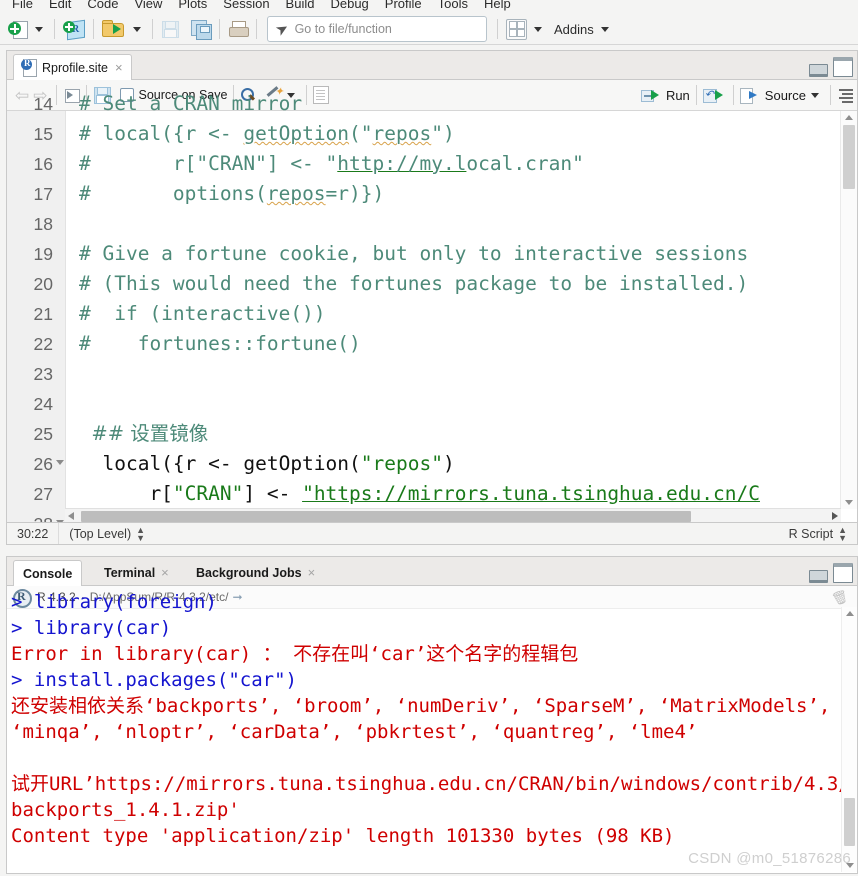 Image resolution: width=858 pixels, height=876 pixels. I want to click on code-line: 22 # fortunes::fortune(), so click(432, 344).